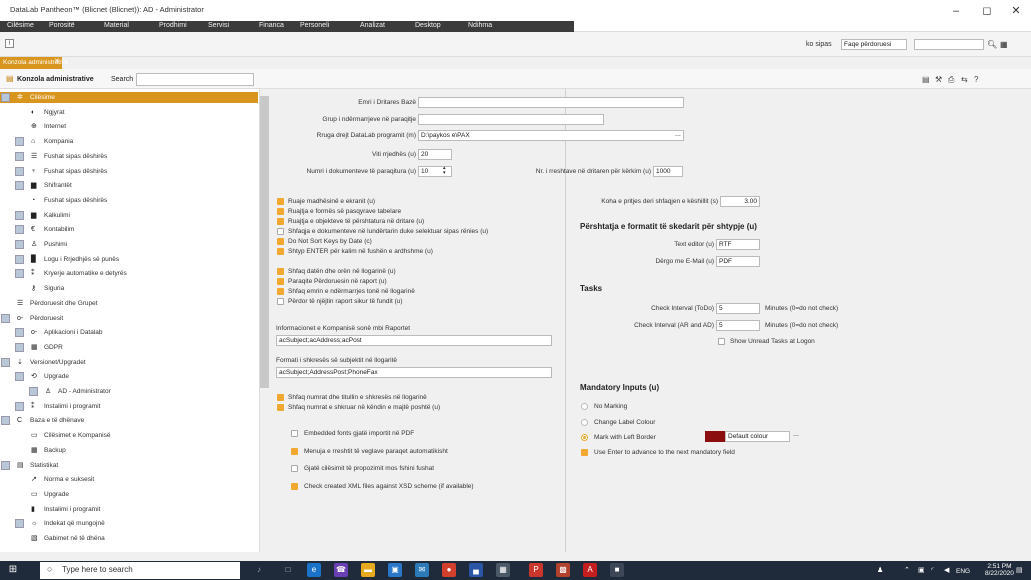 This screenshot has width=1031, height=580. What do you see at coordinates (476, 570) in the screenshot?
I see `chart-app-icon: ▄` at bounding box center [476, 570].